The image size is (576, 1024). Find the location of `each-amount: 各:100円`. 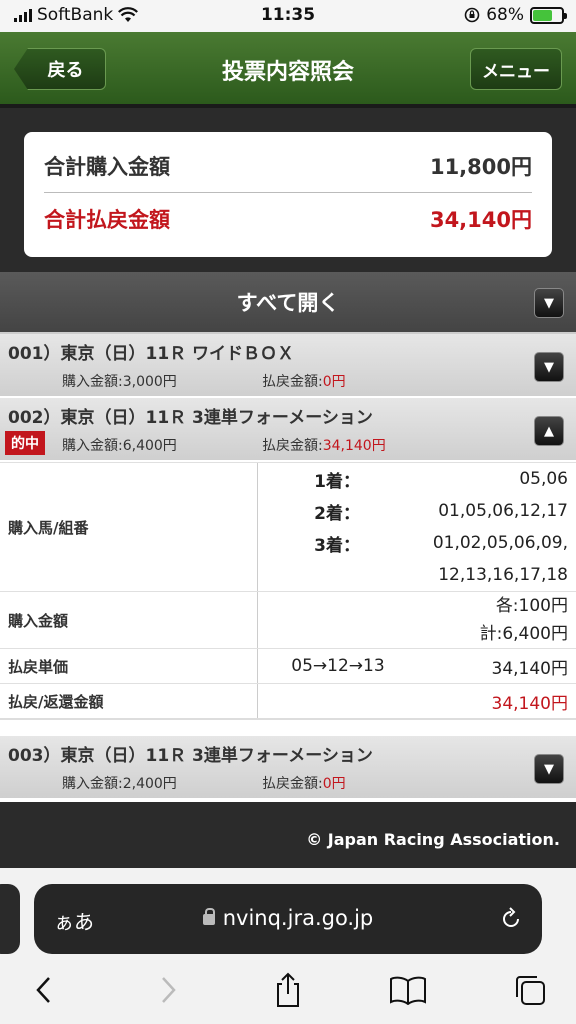

each-amount: 各:100円 is located at coordinates (531, 606).